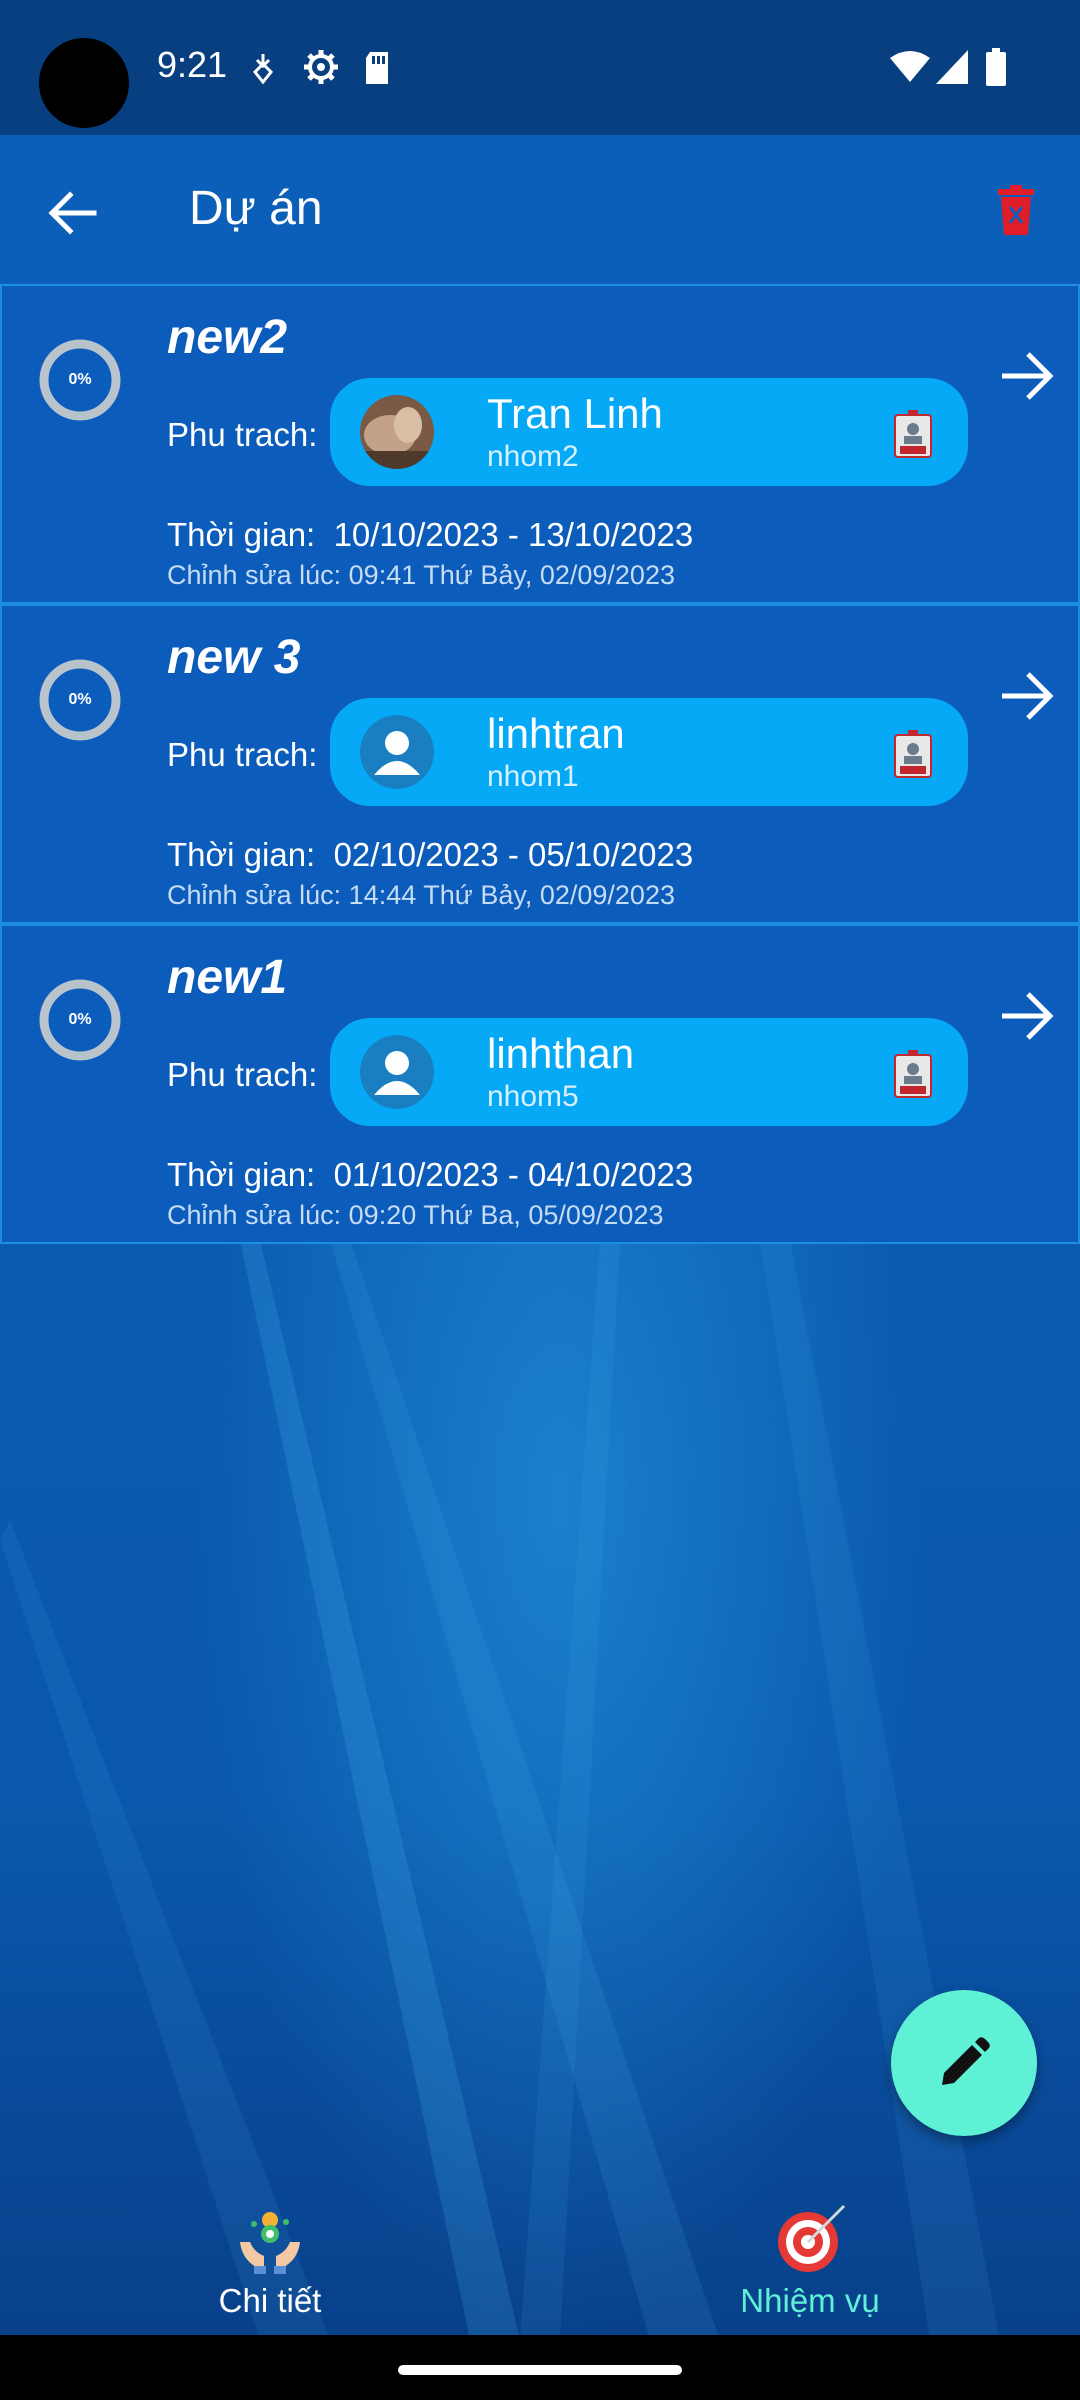 This screenshot has height=2400, width=1080. Describe the element at coordinates (1016, 210) in the screenshot. I see `delete-trash-icon` at that location.